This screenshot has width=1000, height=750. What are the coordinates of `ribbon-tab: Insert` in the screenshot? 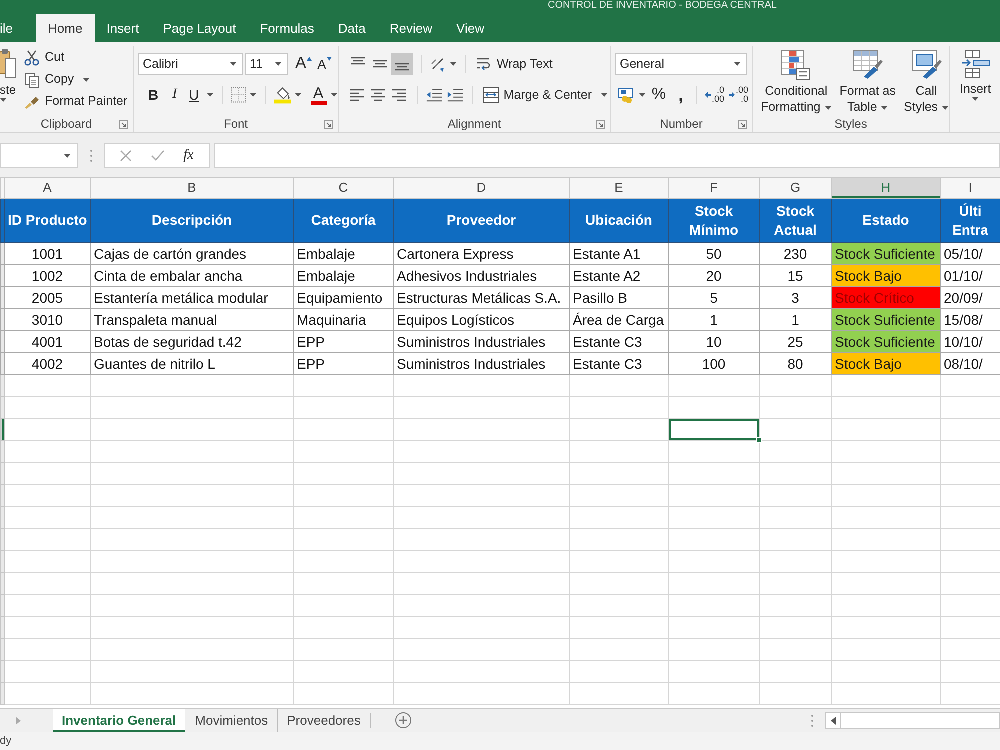 It's located at (123, 28).